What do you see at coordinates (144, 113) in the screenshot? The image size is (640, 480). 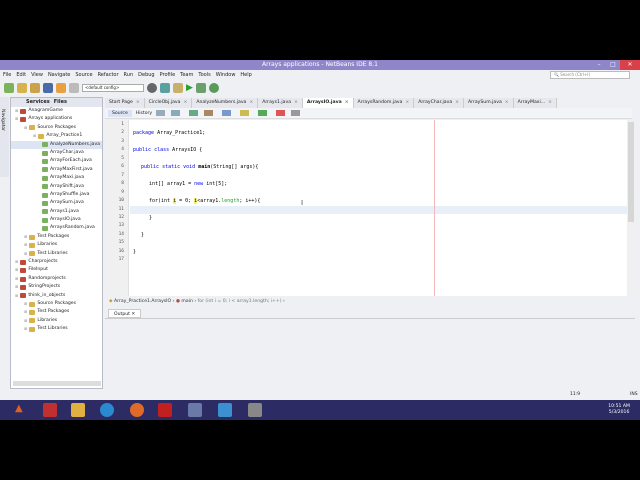 I see `history-tab: History` at bounding box center [144, 113].